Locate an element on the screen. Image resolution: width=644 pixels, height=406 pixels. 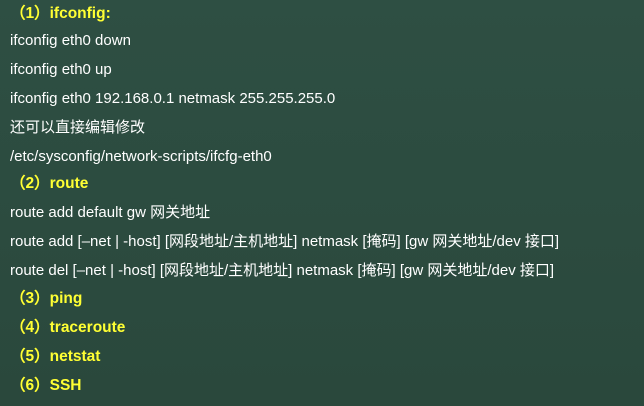
section-heading-ifconfig: （1）ifconfig: is located at coordinates (60, 13).